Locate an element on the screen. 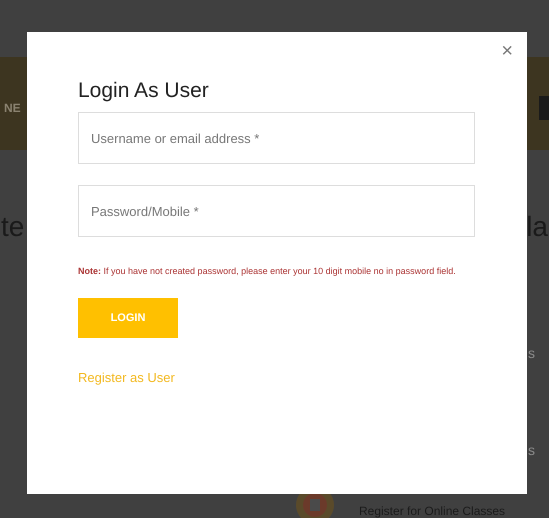 The height and width of the screenshot is (518, 549). register-link: Register as User is located at coordinates (126, 378).